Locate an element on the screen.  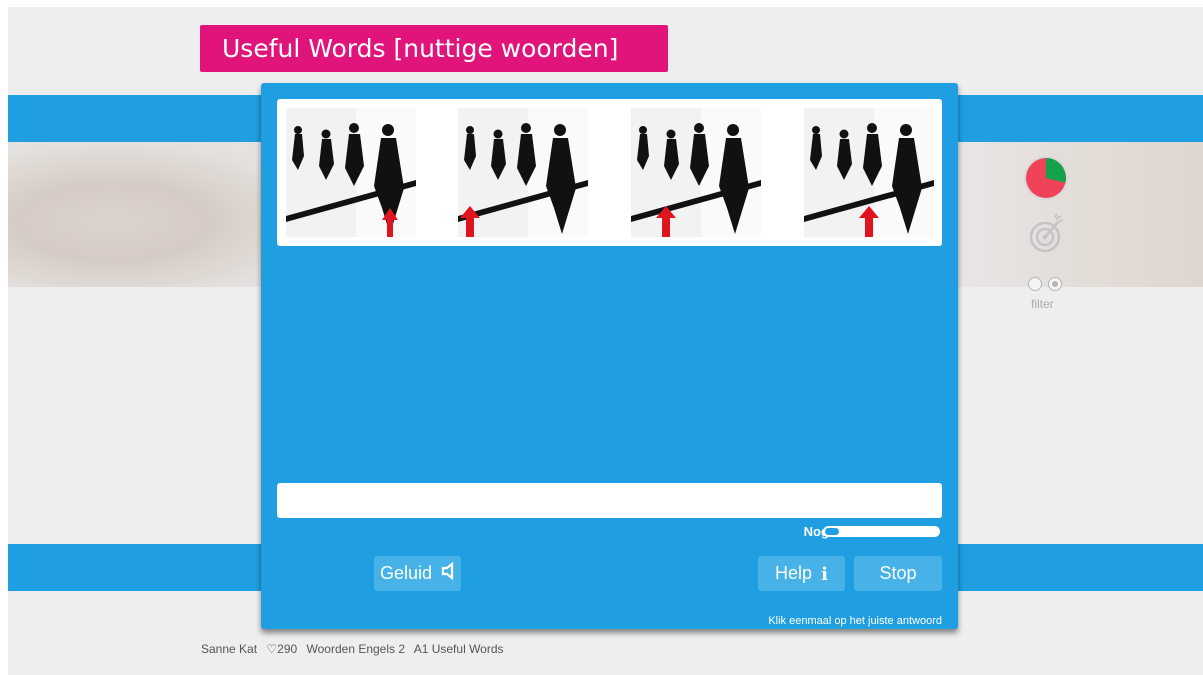
user-name: Sanne Kat is located at coordinates (229, 649).